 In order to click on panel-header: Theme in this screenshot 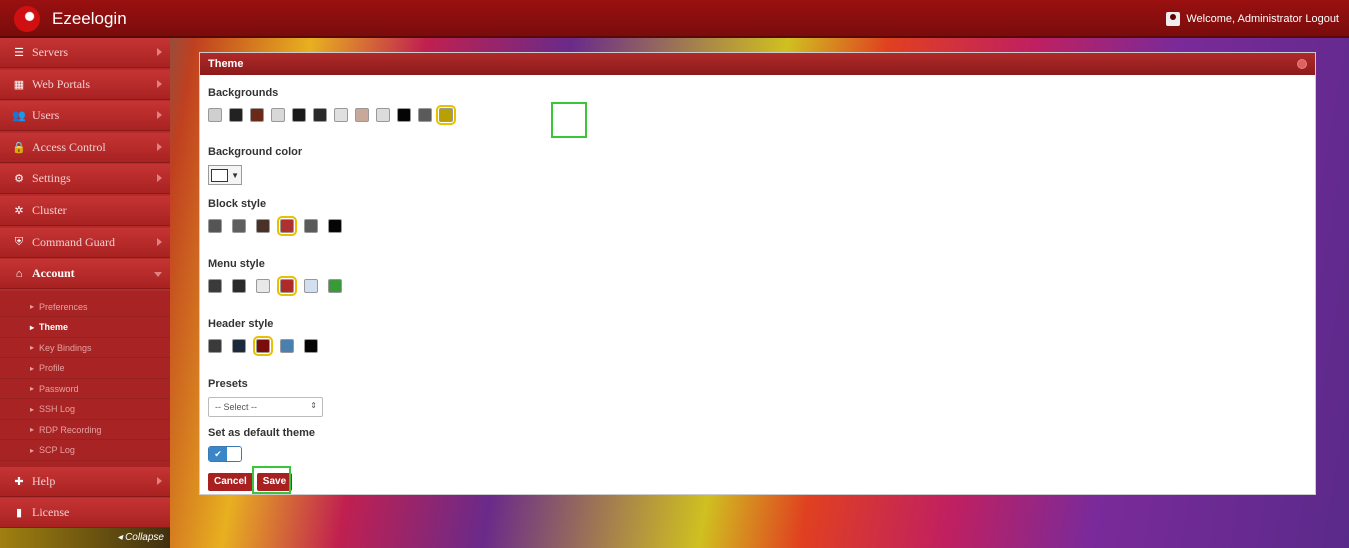, I will do `click(757, 64)`.